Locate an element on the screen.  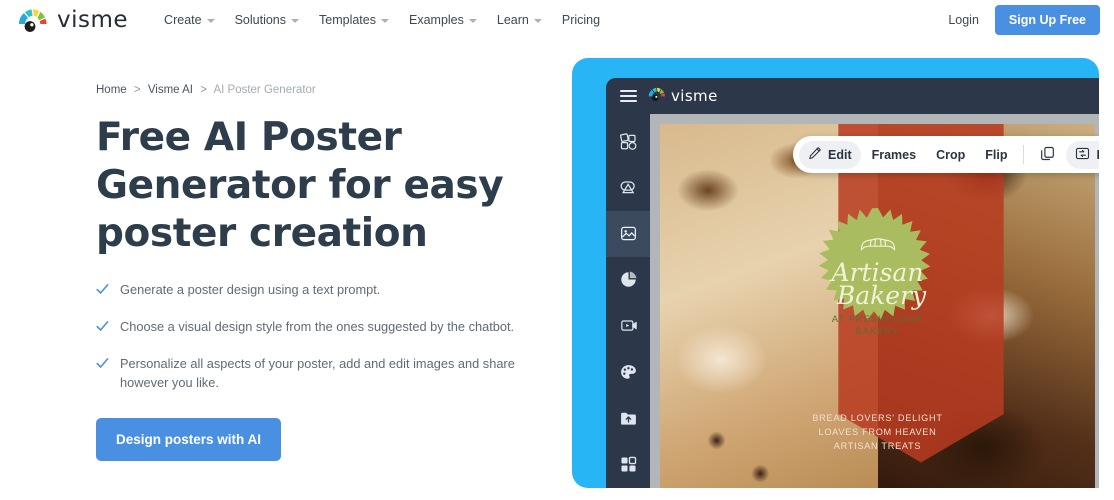
menu-item-learn: Learn is located at coordinates (519, 20).